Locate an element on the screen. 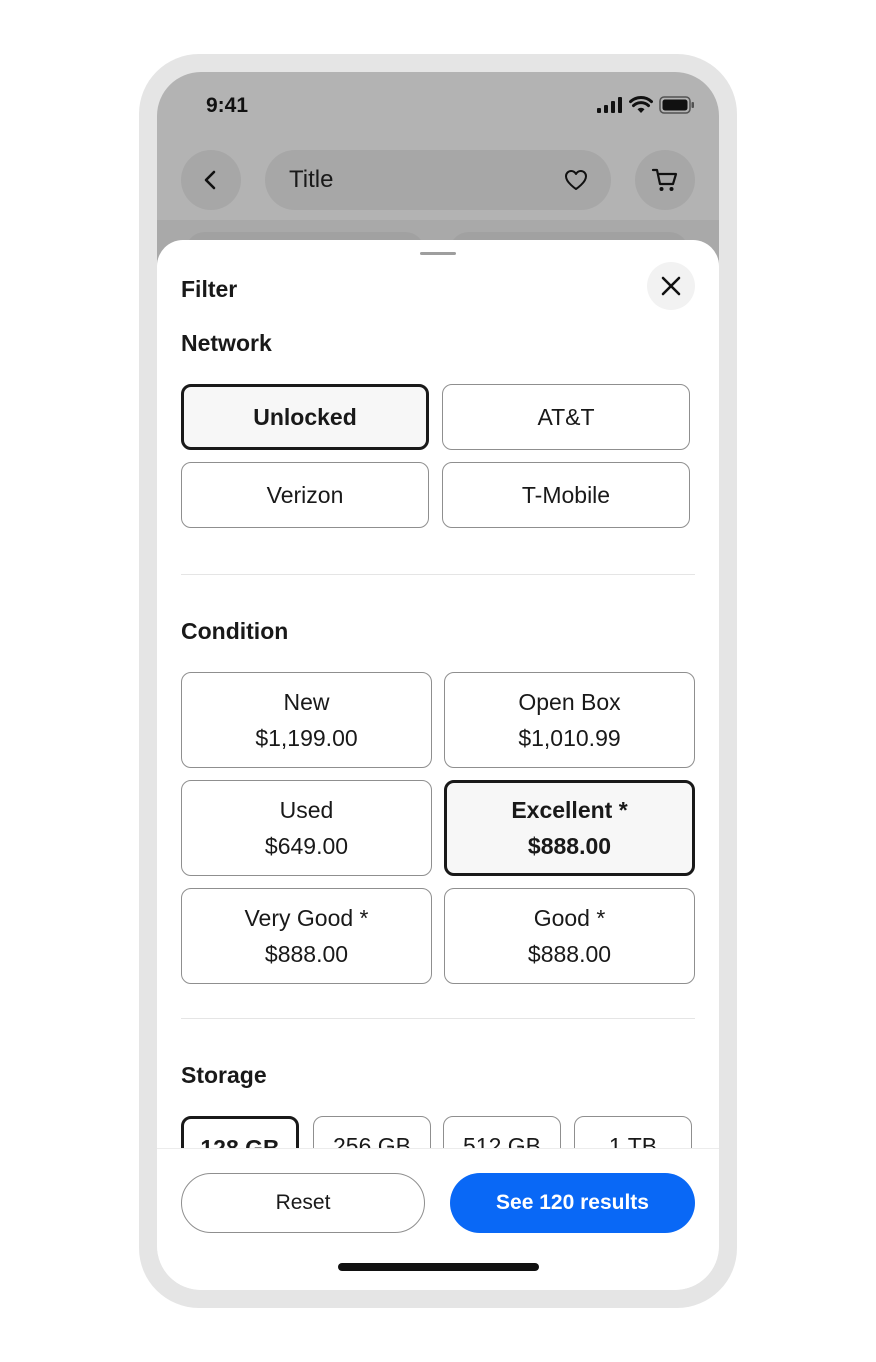  option-label: Verizon is located at coordinates (305, 495).